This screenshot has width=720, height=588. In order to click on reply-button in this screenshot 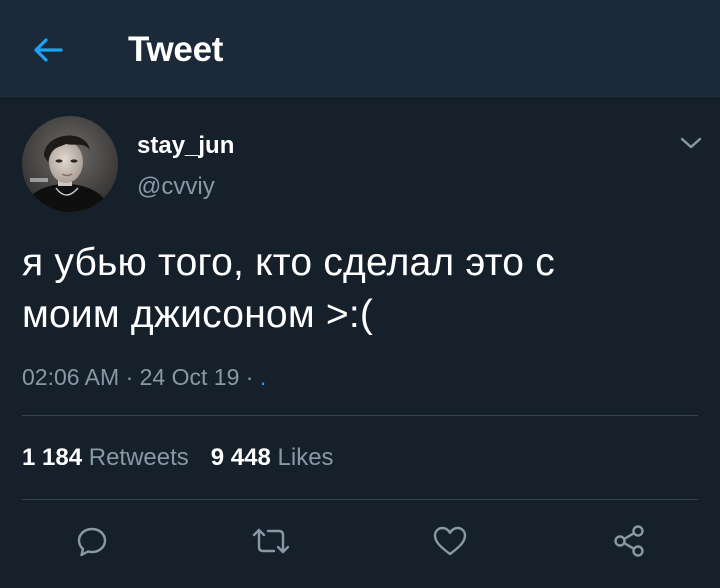, I will do `click(92, 541)`.